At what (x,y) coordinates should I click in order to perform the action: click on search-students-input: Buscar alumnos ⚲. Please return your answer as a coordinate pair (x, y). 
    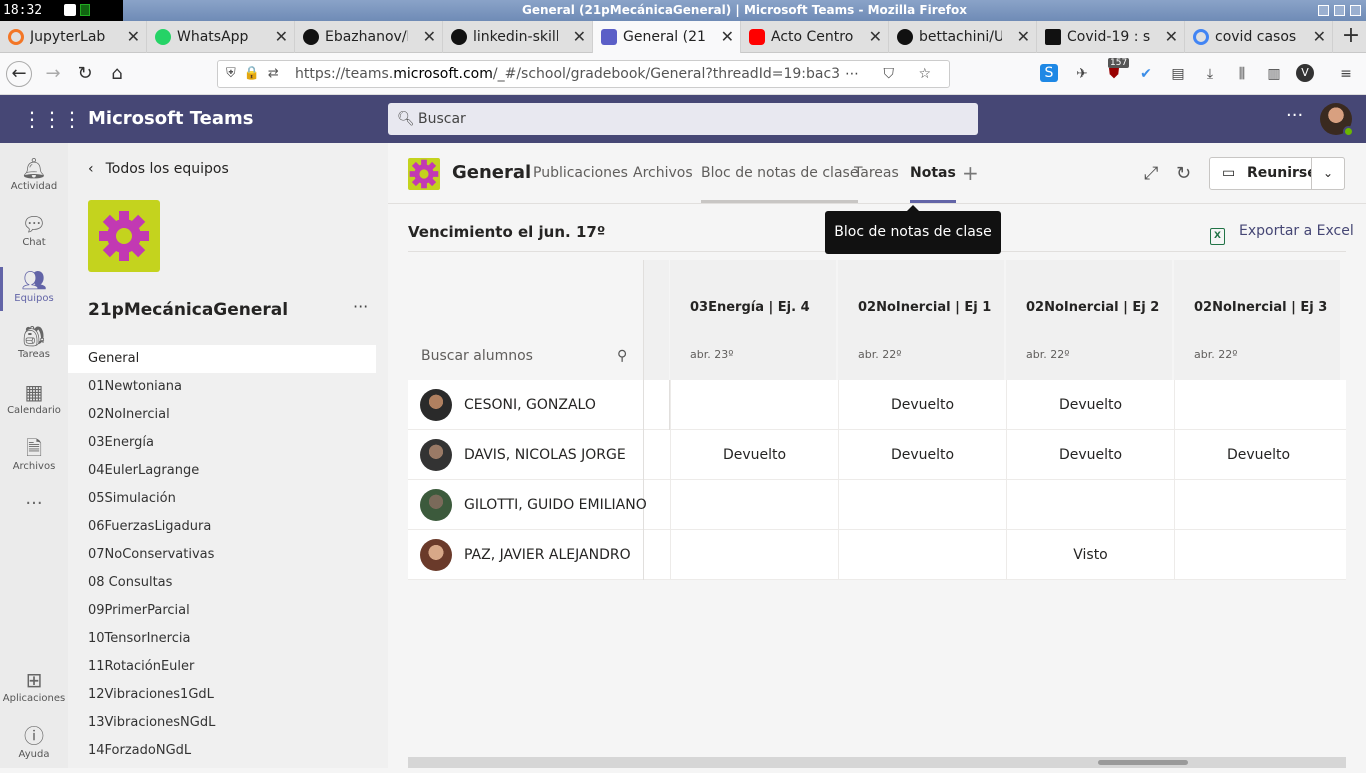
    Looking at the image, I should click on (524, 356).